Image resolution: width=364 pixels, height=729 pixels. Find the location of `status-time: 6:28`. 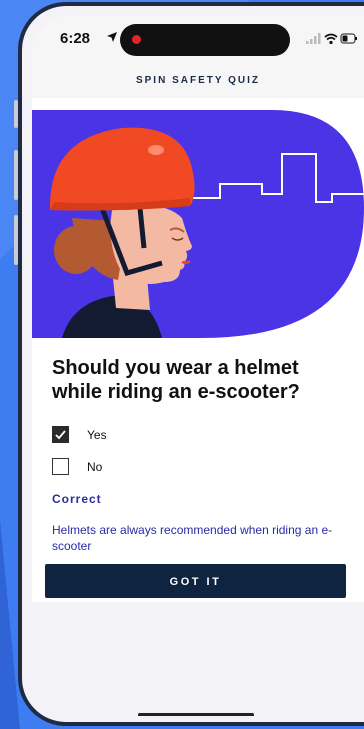

status-time: 6:28 is located at coordinates (75, 38).